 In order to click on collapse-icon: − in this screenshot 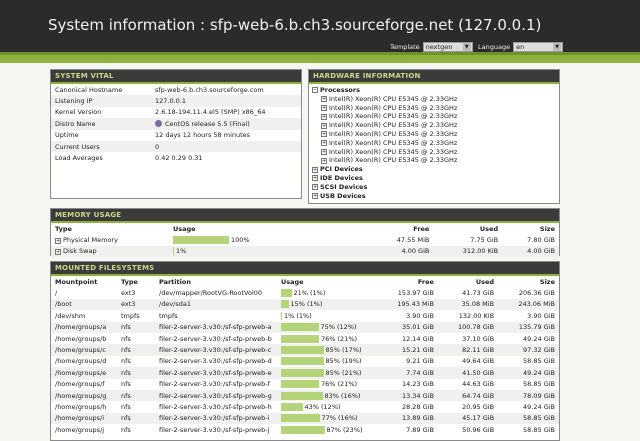, I will do `click(315, 90)`.